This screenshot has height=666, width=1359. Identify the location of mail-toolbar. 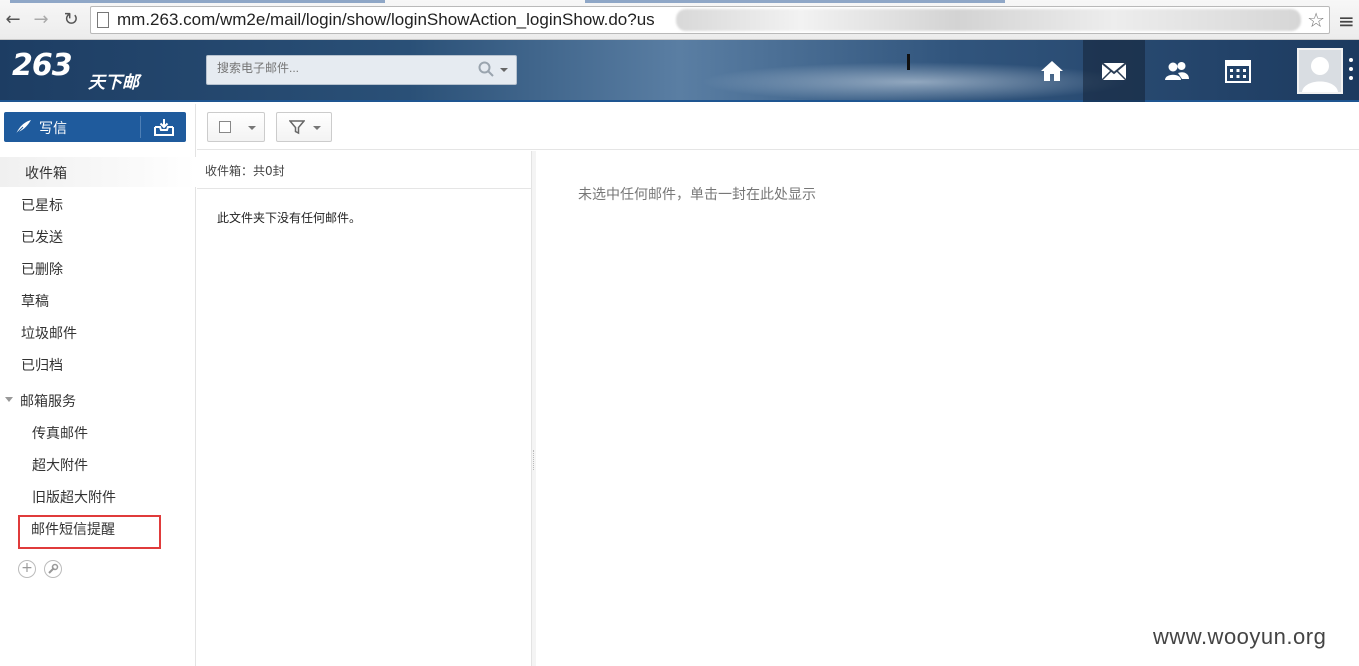
(778, 127).